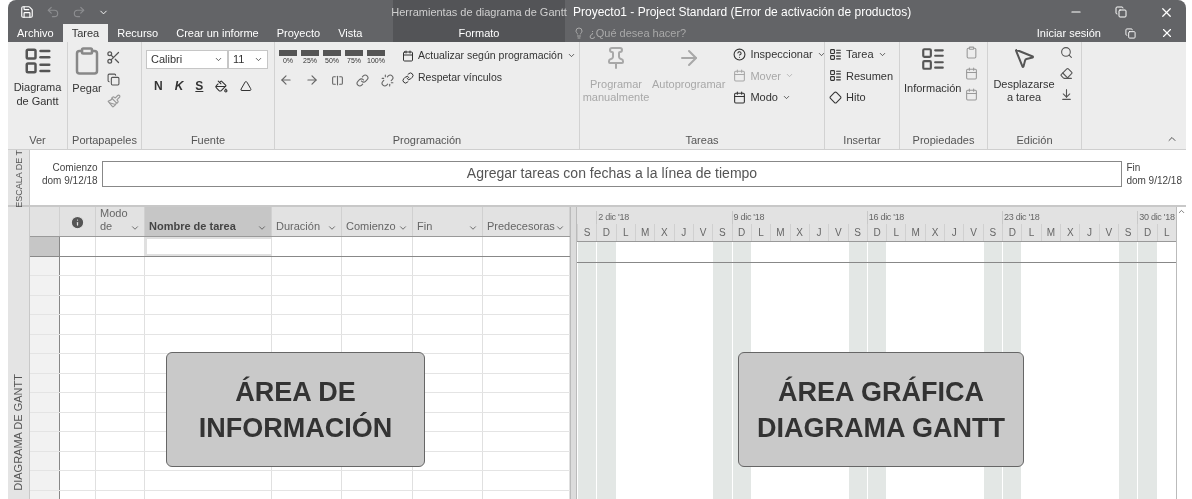 Image resolution: width=1192 pixels, height=499 pixels. What do you see at coordinates (1066, 73) in the screenshot?
I see `eraser-icon` at bounding box center [1066, 73].